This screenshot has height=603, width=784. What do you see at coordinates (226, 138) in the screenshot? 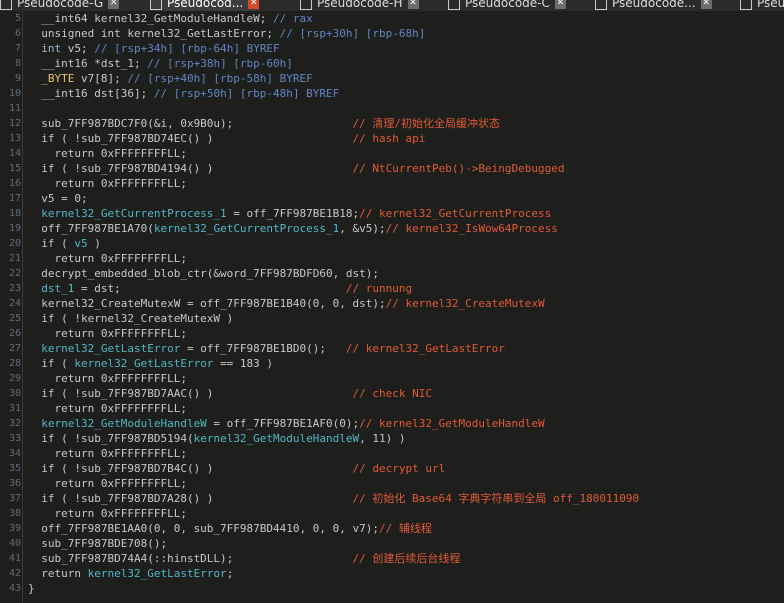
I see `code-line: if ( !sub_7FF987BD74EC() ) // hash api` at bounding box center [226, 138].